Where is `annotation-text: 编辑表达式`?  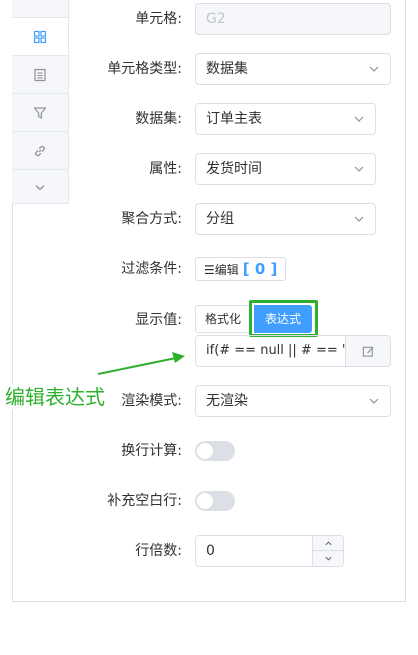
annotation-text: 编辑表达式 is located at coordinates (56, 397).